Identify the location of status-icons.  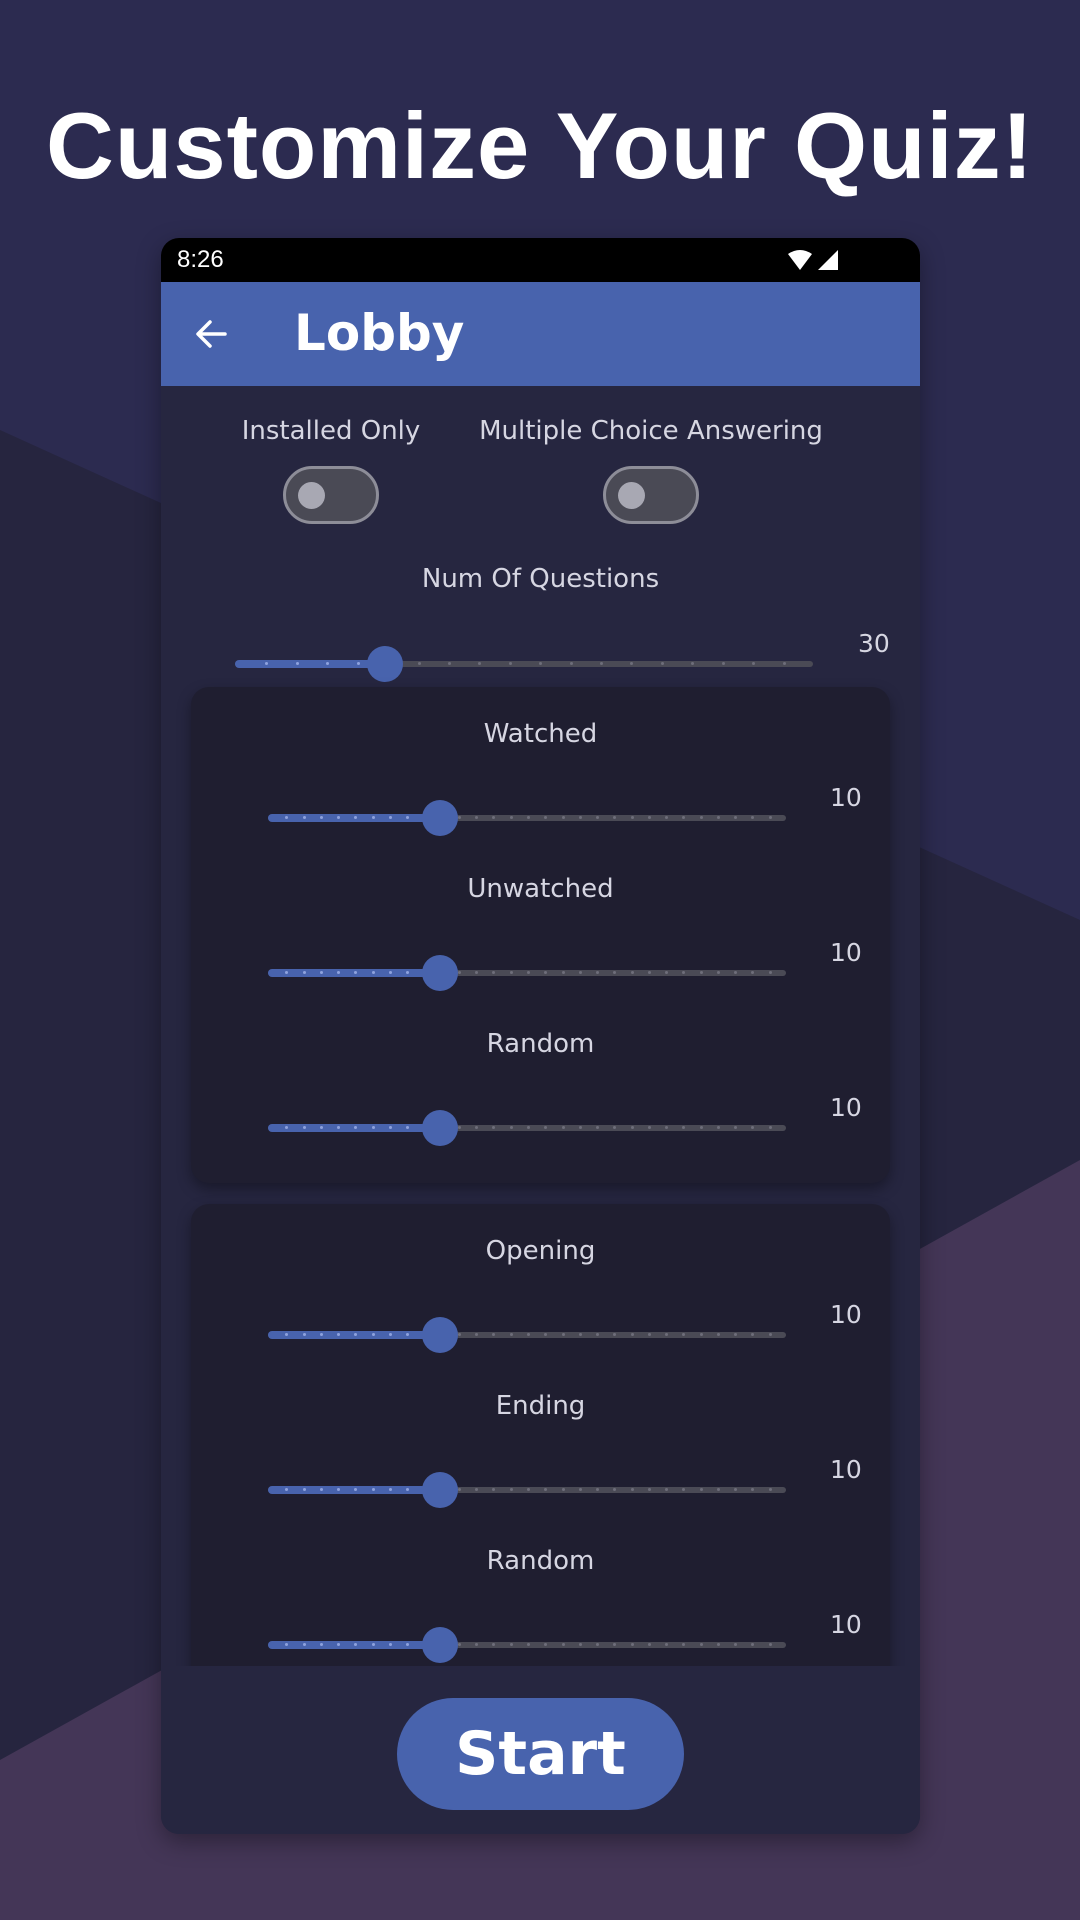
(813, 260).